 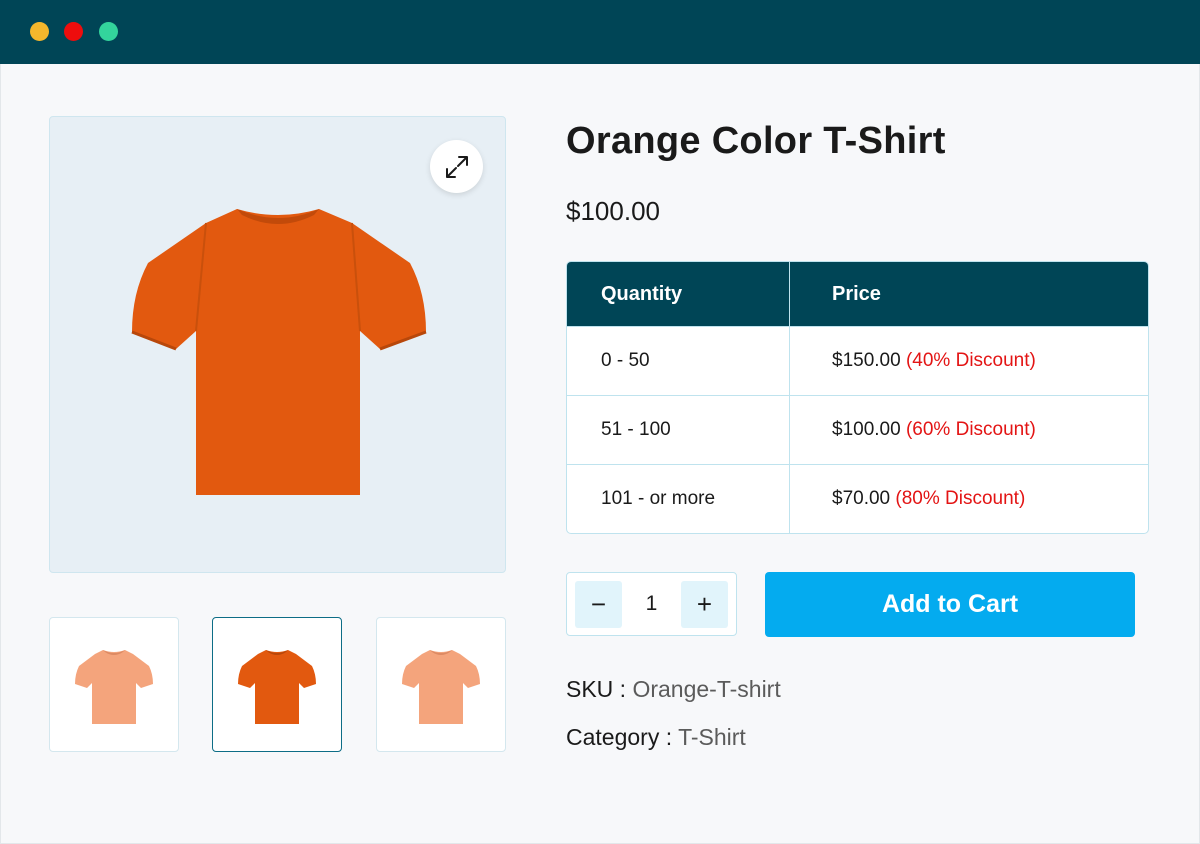 What do you see at coordinates (960, 498) in the screenshot?
I see `row-discount: (80% Discount)` at bounding box center [960, 498].